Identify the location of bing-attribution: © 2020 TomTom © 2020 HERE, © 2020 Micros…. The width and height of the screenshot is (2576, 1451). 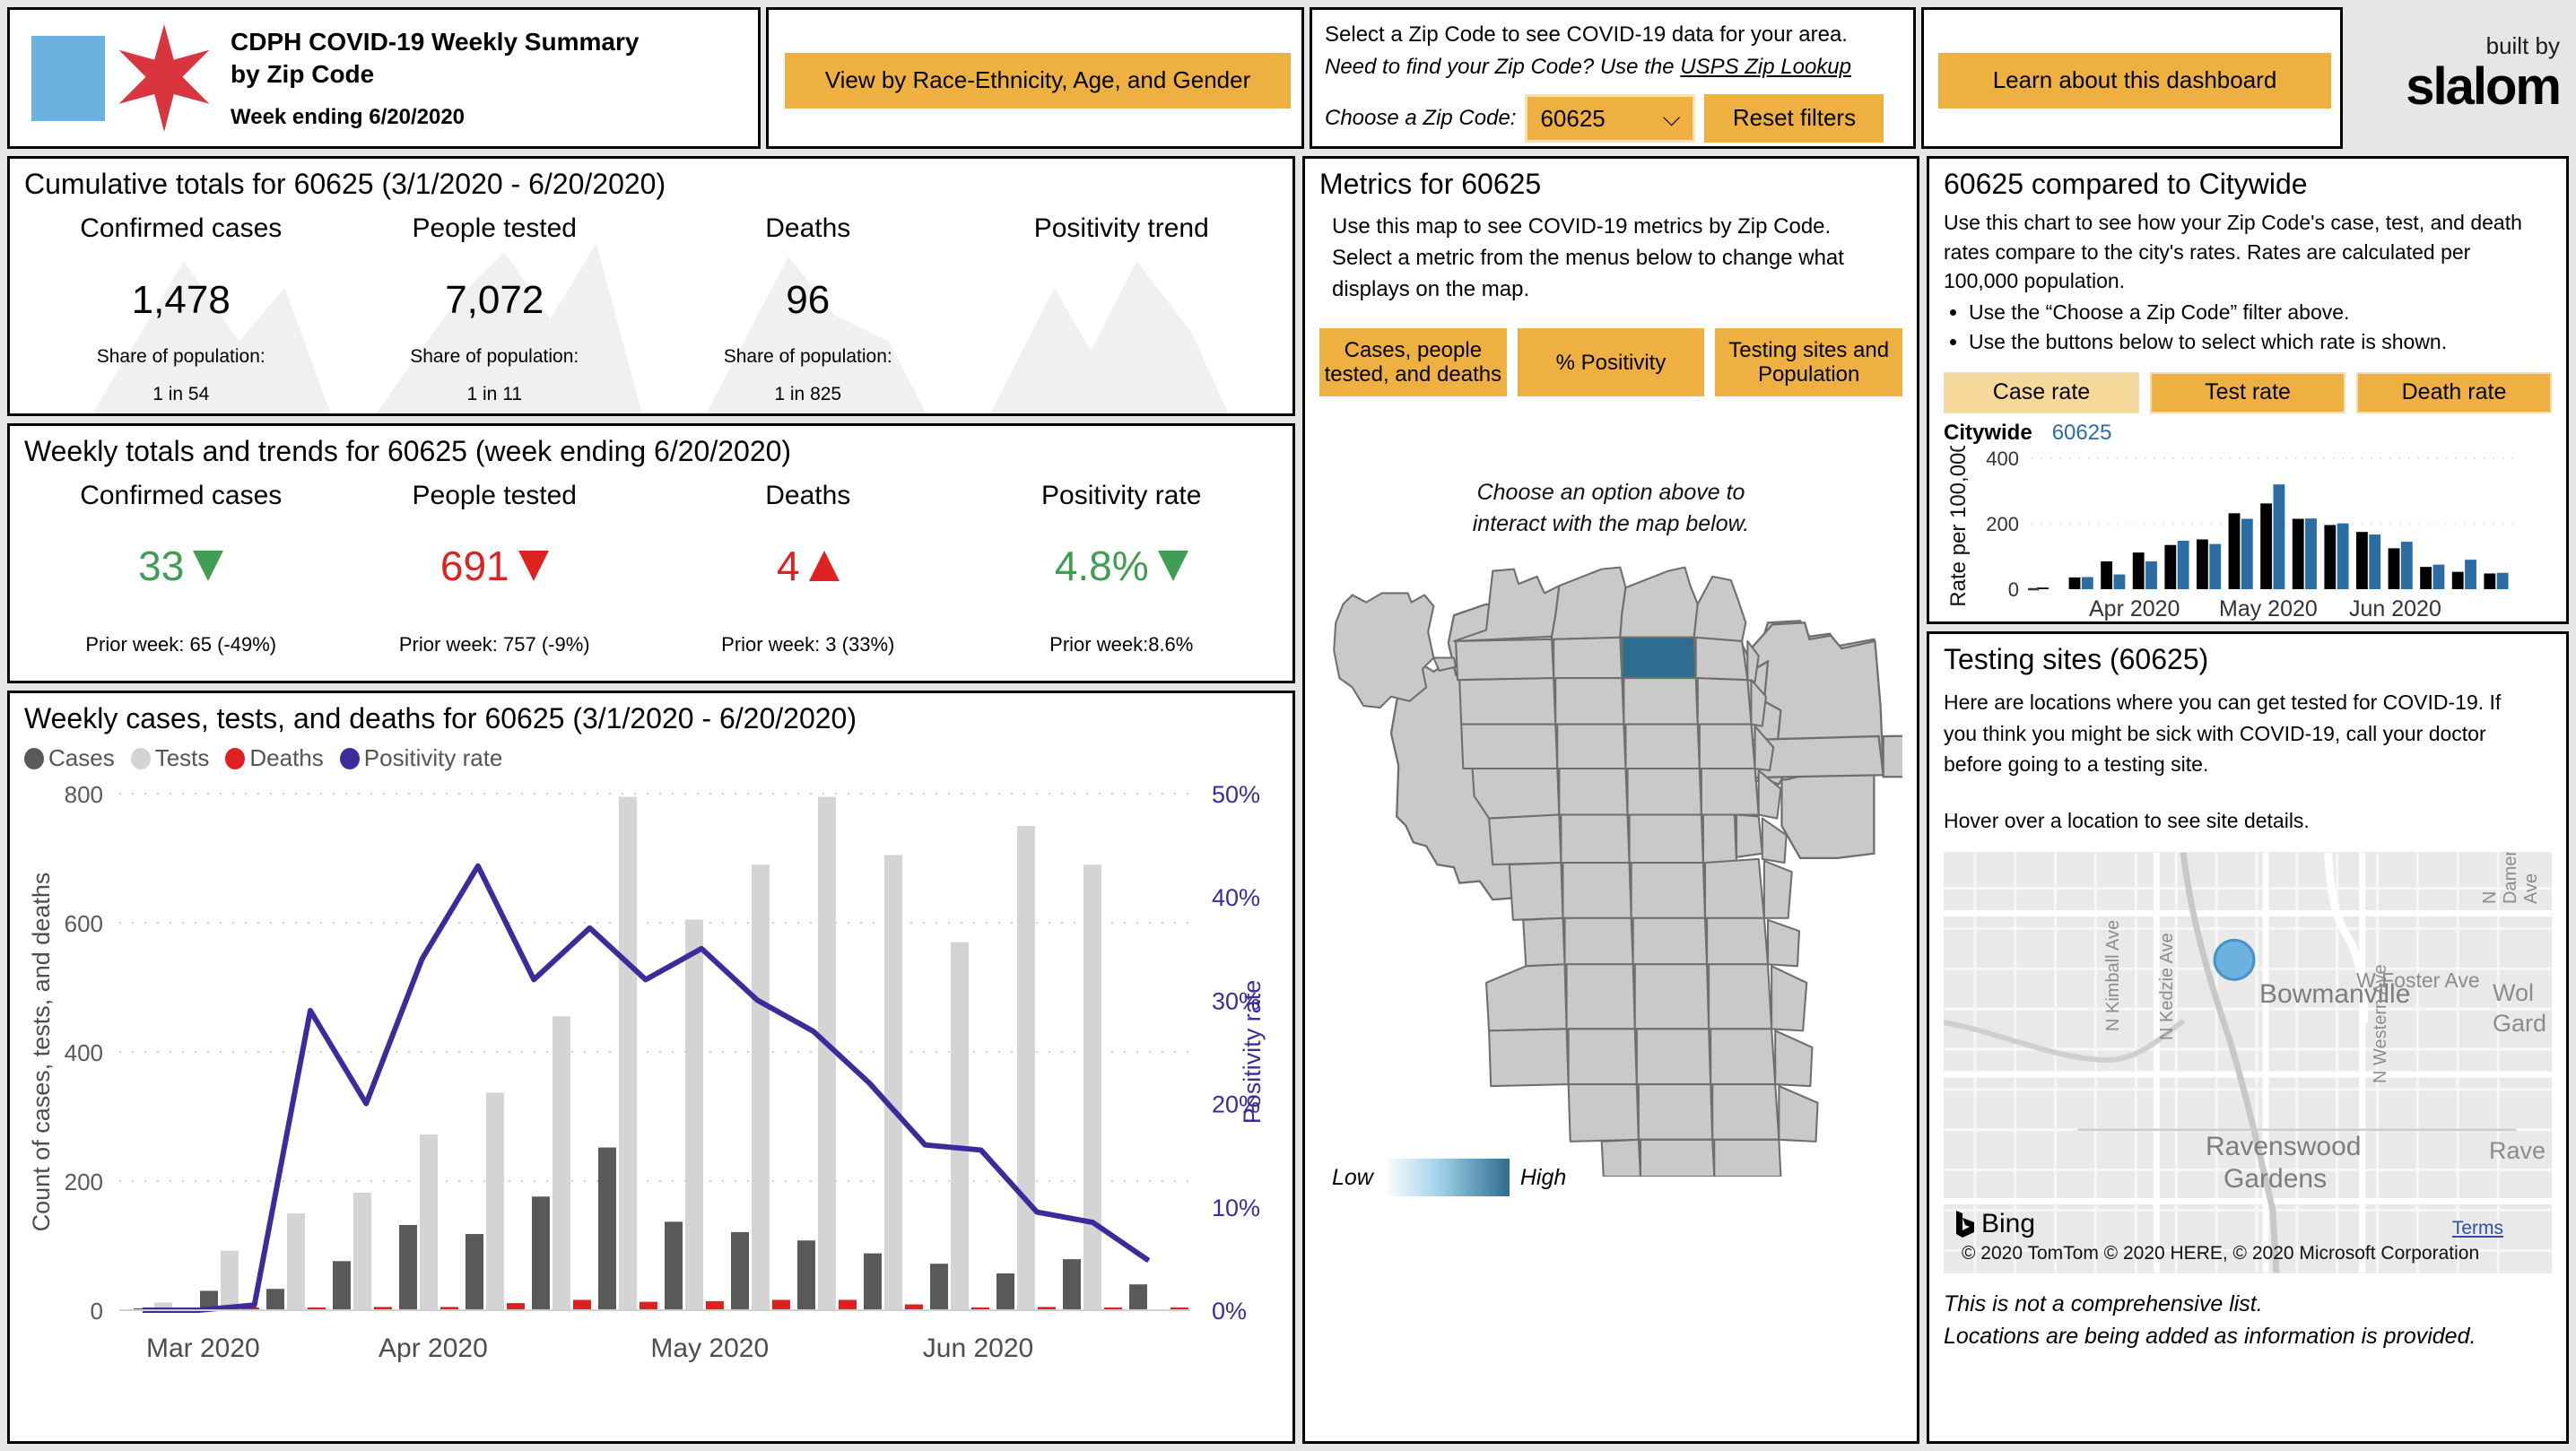
(2221, 1253).